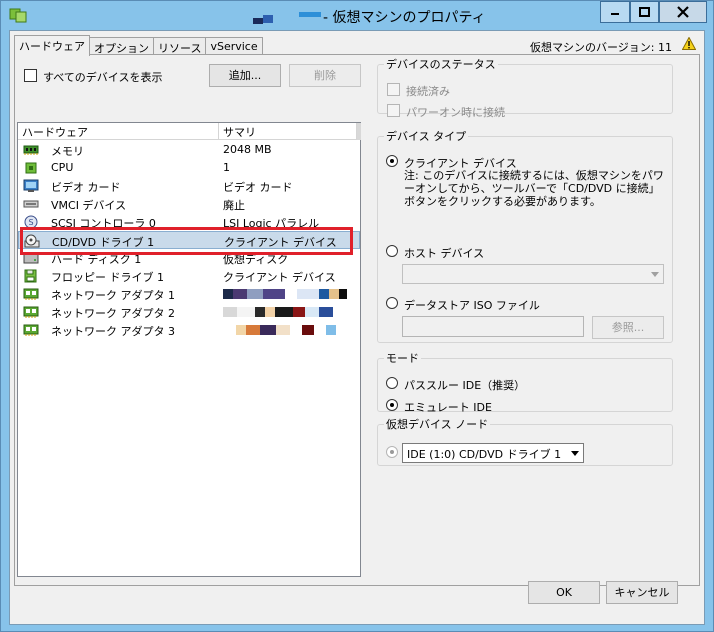 The height and width of the screenshot is (632, 714). Describe the element at coordinates (564, 592) in the screenshot. I see `ok-button: OK` at that location.